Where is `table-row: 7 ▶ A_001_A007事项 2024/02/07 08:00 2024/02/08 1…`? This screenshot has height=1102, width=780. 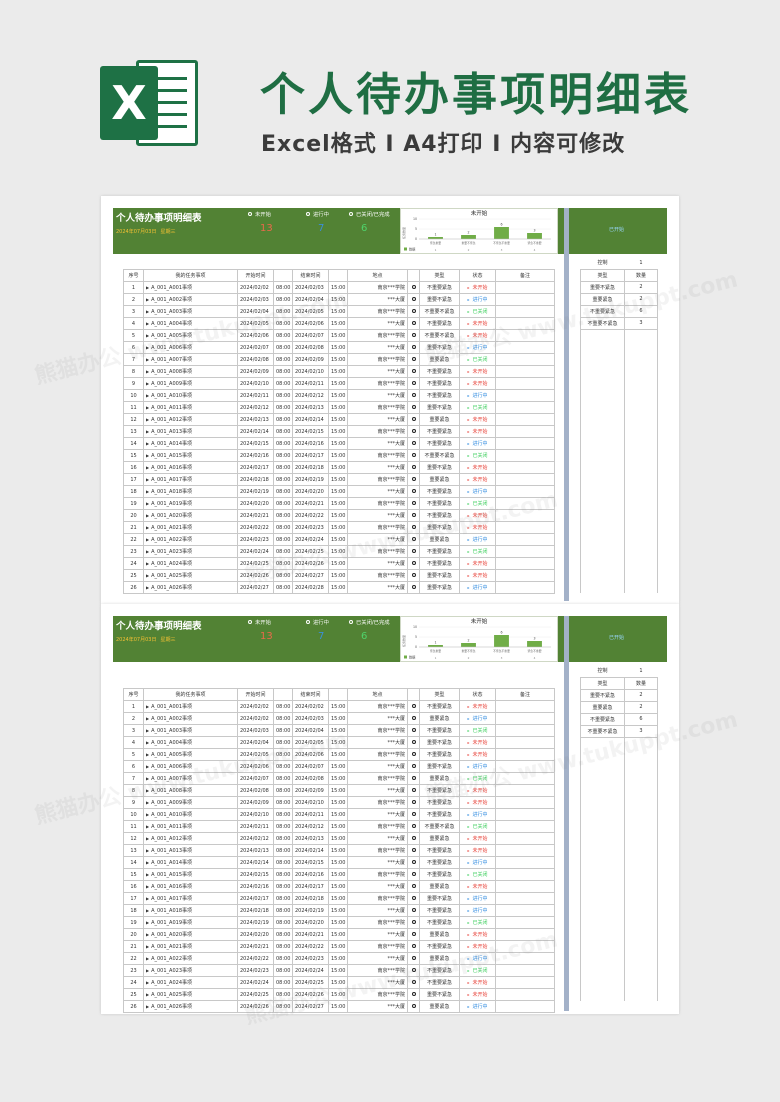 table-row: 7 ▶ A_001_A007事项 2024/02/07 08:00 2024/02/08 1… is located at coordinates (339, 778).